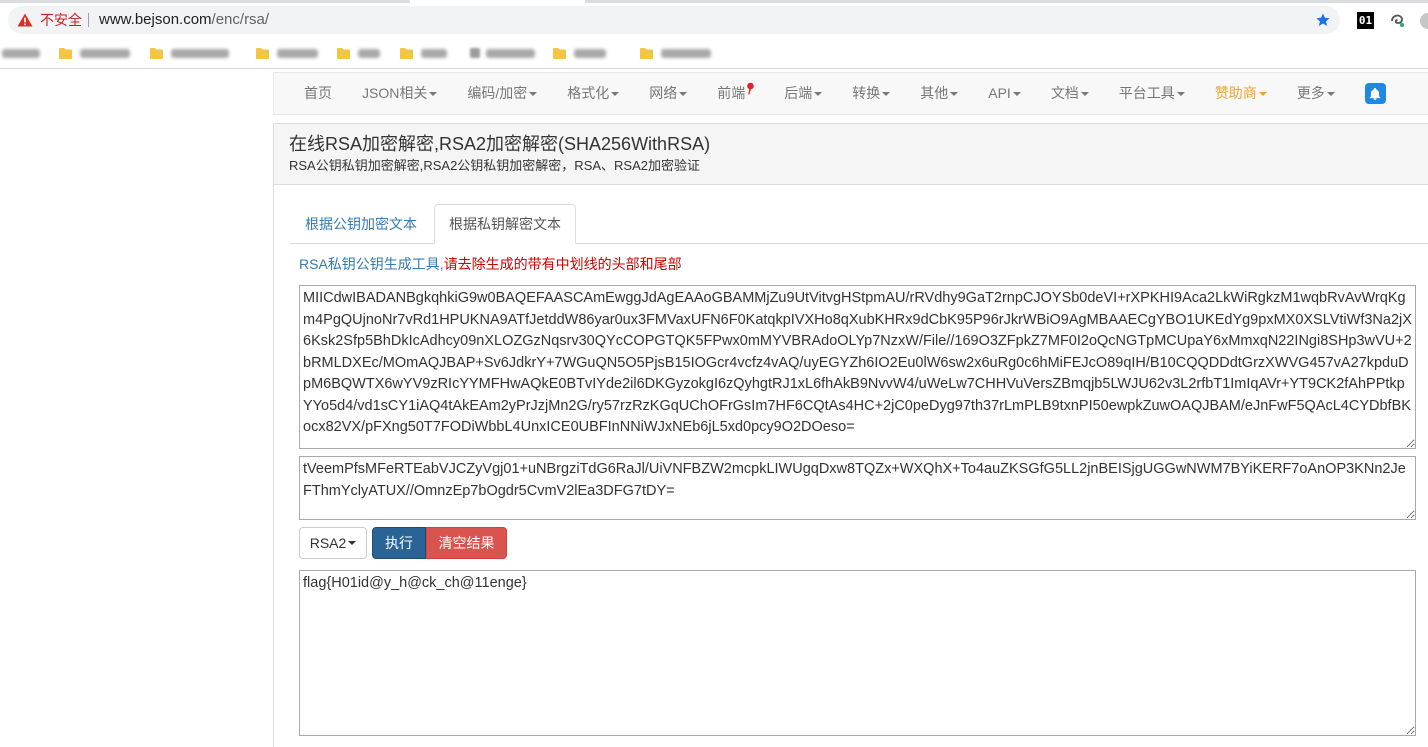 This screenshot has width=1428, height=747. Describe the element at coordinates (714, 53) in the screenshot. I see `bookmarks-bar` at that location.